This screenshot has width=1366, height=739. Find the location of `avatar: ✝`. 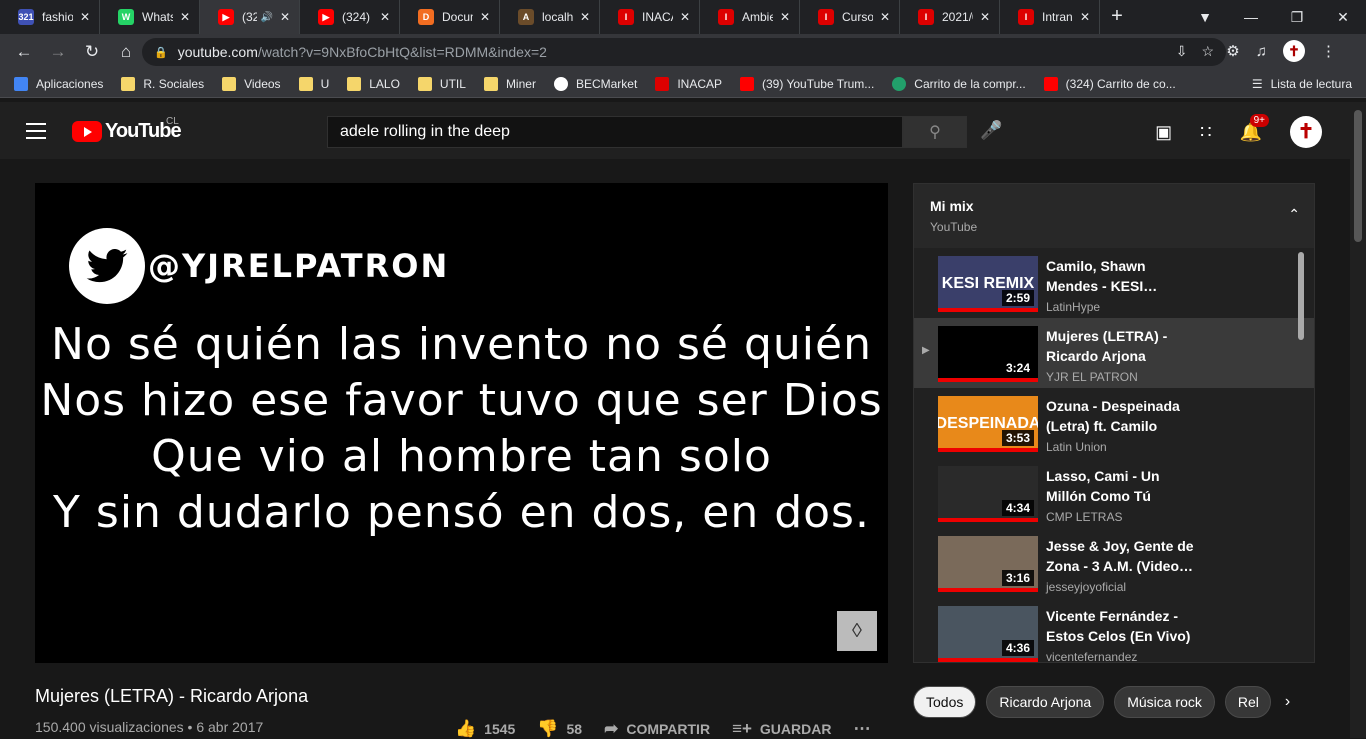

avatar: ✝ is located at coordinates (1306, 132).